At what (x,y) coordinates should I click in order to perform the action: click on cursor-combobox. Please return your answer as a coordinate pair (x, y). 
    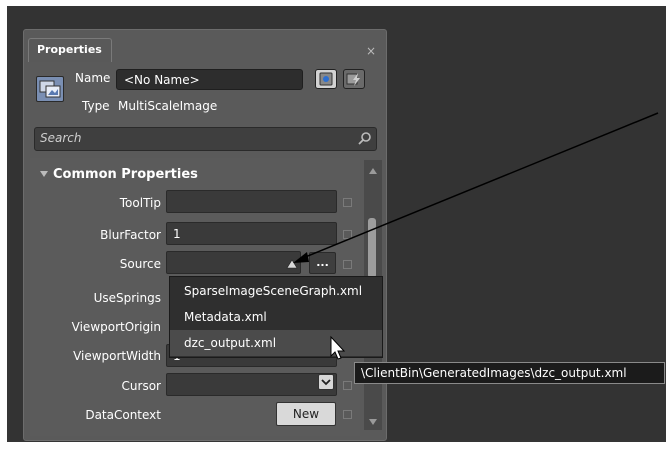
    Looking at the image, I should click on (251, 384).